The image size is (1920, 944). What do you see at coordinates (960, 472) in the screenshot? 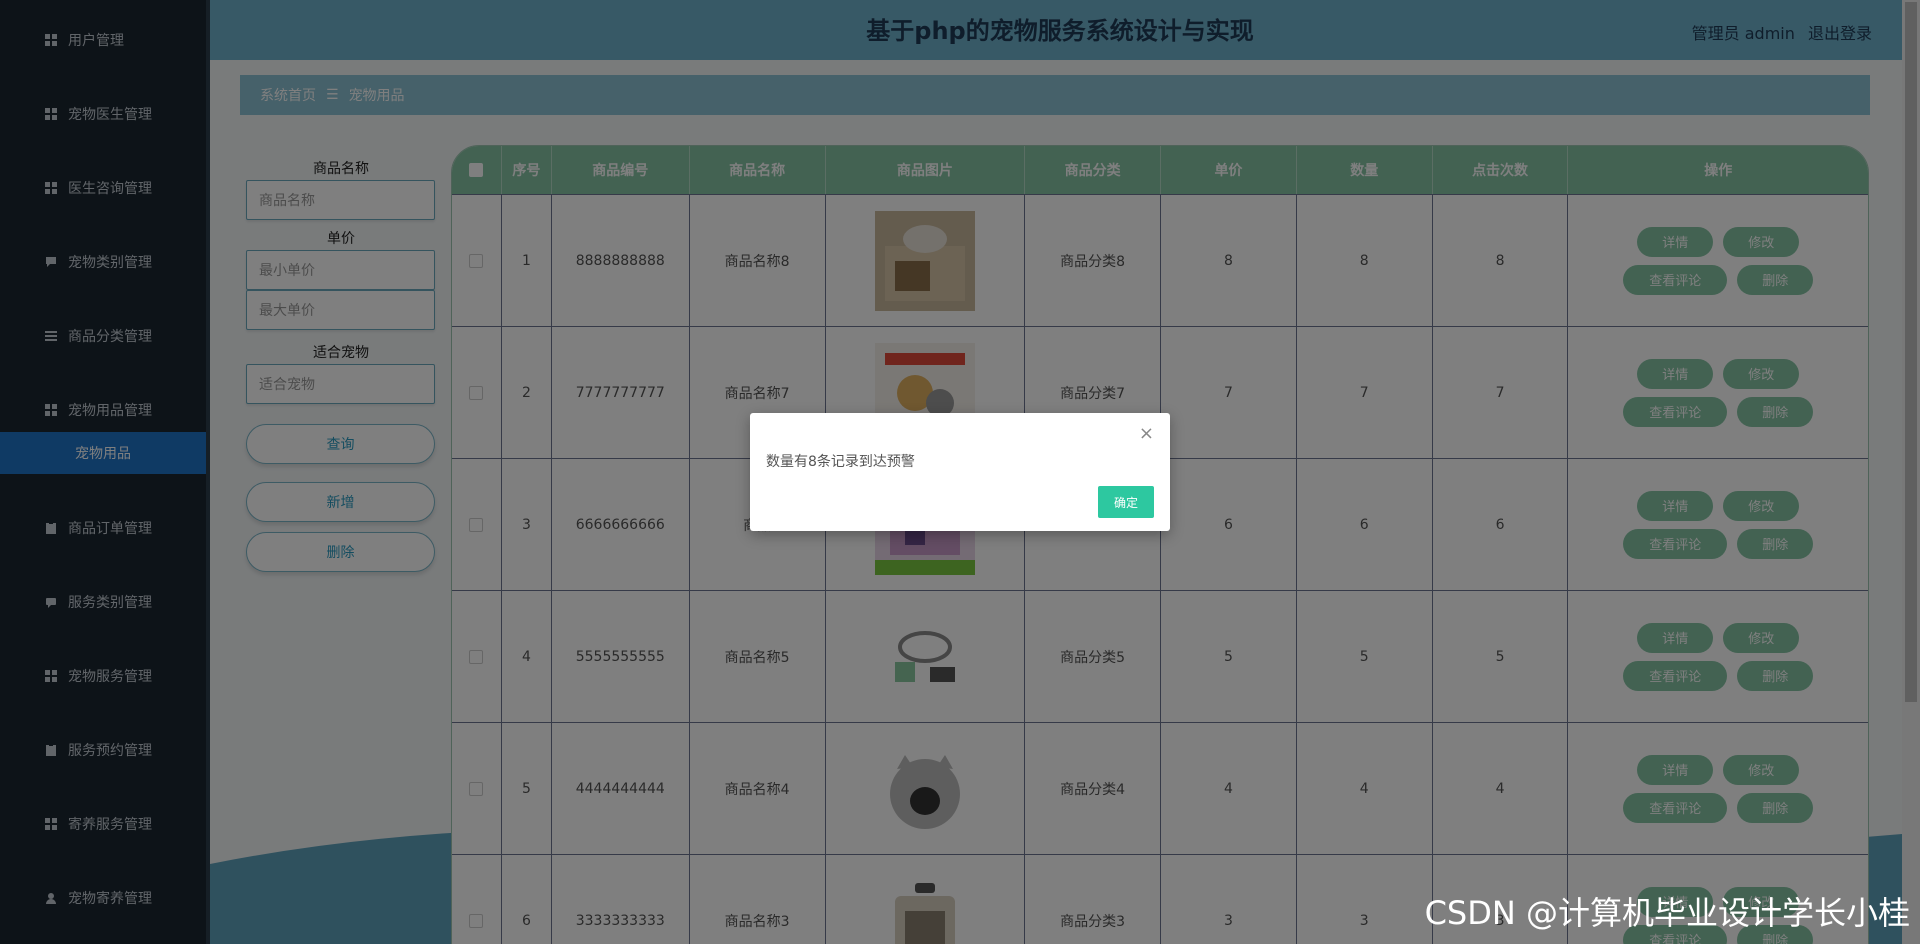
I see `alert-dialog: × 数量有8条记录到达预警 确定` at bounding box center [960, 472].